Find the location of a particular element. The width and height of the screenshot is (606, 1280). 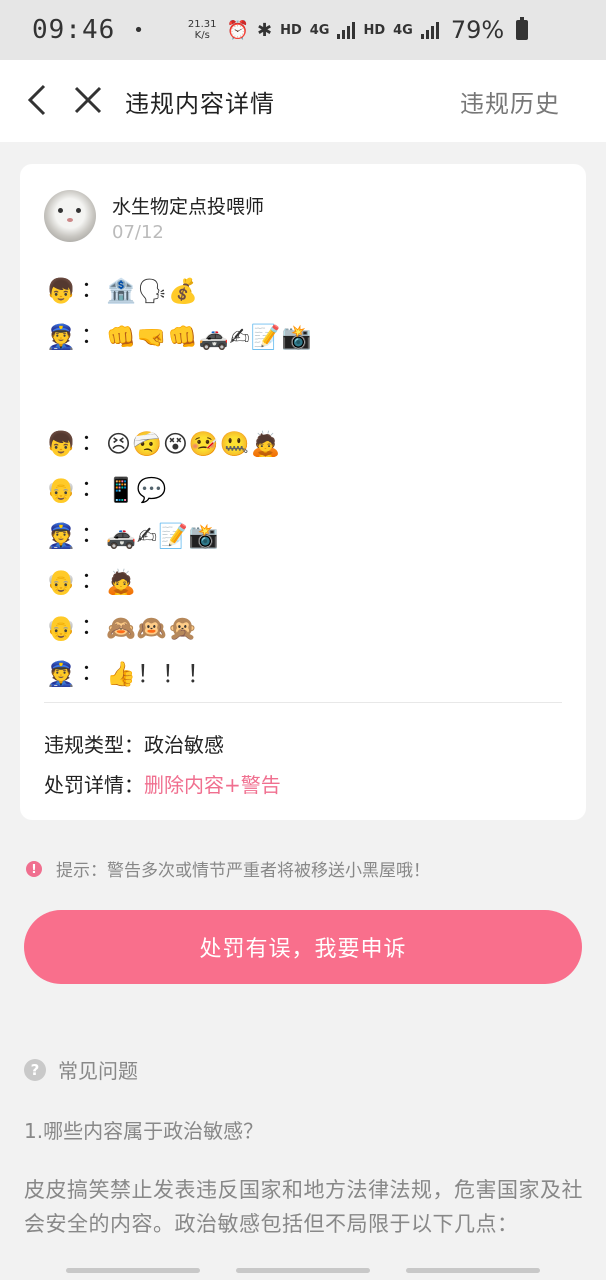

violation-type: 违规类型：政治敏感 is located at coordinates (134, 743).